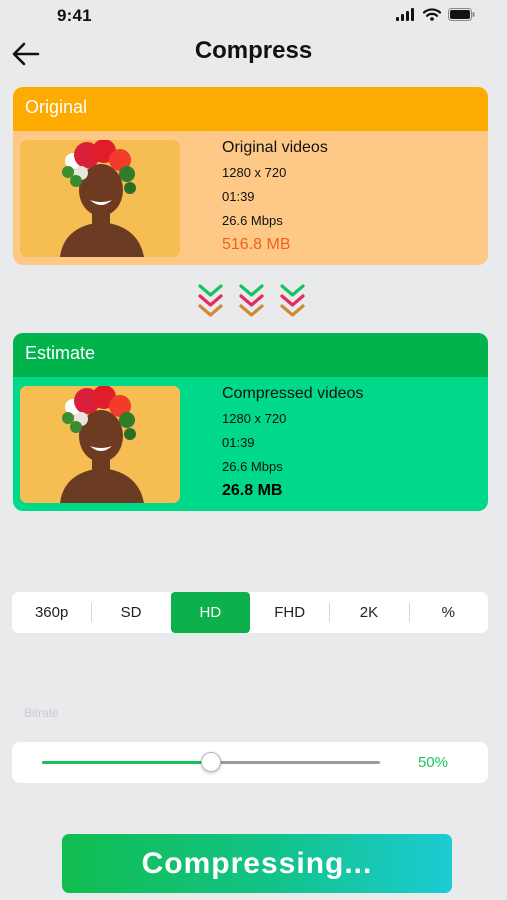 The width and height of the screenshot is (507, 900). What do you see at coordinates (275, 147) in the screenshot?
I see `original-title: Original videos` at bounding box center [275, 147].